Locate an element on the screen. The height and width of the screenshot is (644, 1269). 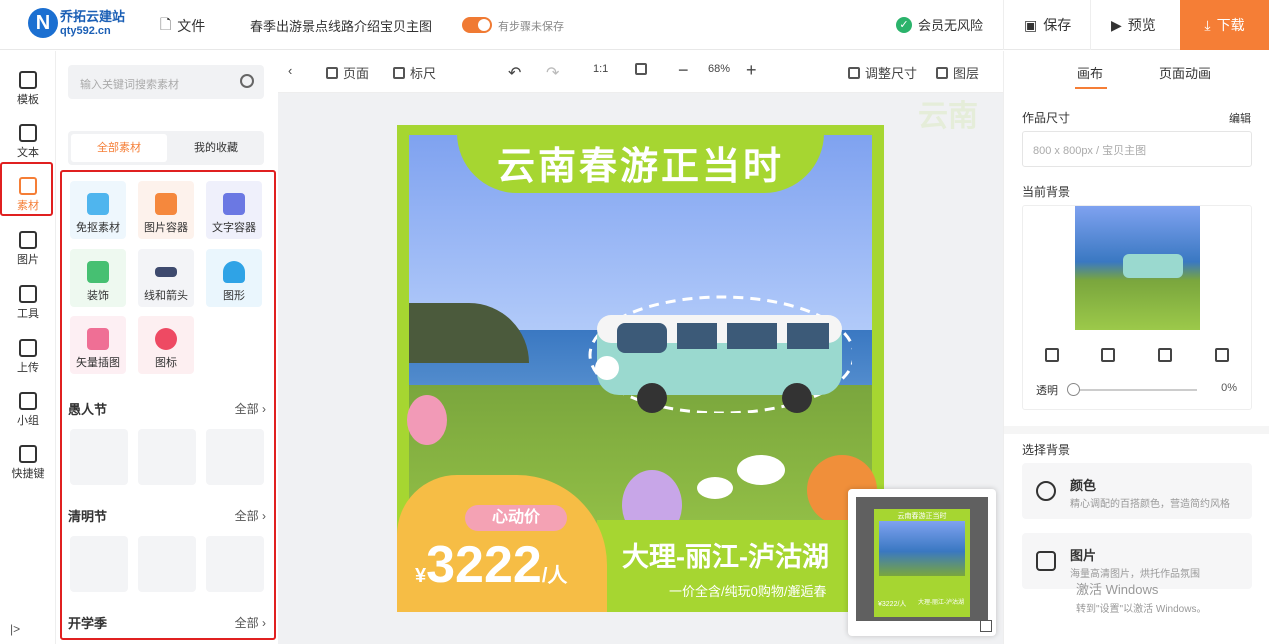
section-more-school: 全部 › is located at coordinates (250, 622).